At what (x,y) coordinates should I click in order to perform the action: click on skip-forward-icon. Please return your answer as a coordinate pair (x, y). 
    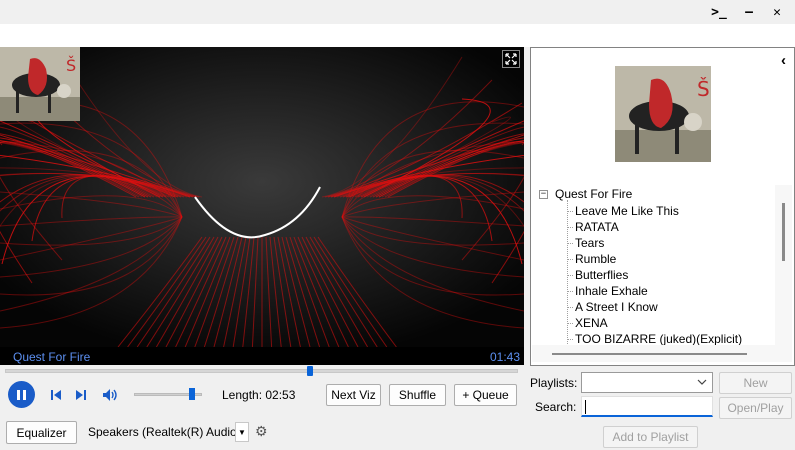
    Looking at the image, I should click on (81, 394).